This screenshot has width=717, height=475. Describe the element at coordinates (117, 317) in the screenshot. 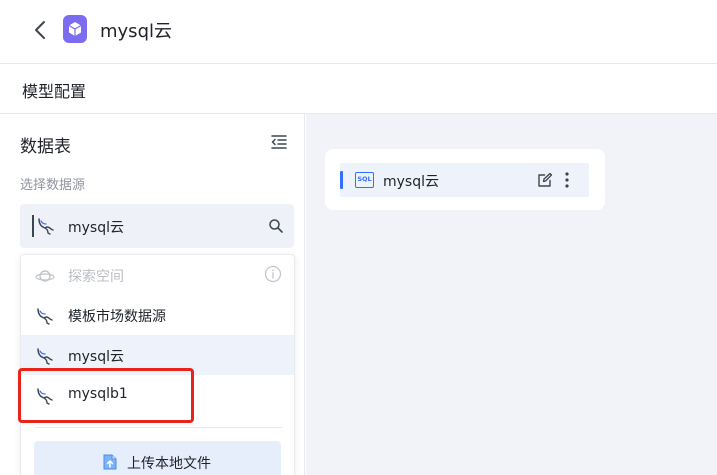

I see `dropdown-item-label: 模板市场数据源` at that location.